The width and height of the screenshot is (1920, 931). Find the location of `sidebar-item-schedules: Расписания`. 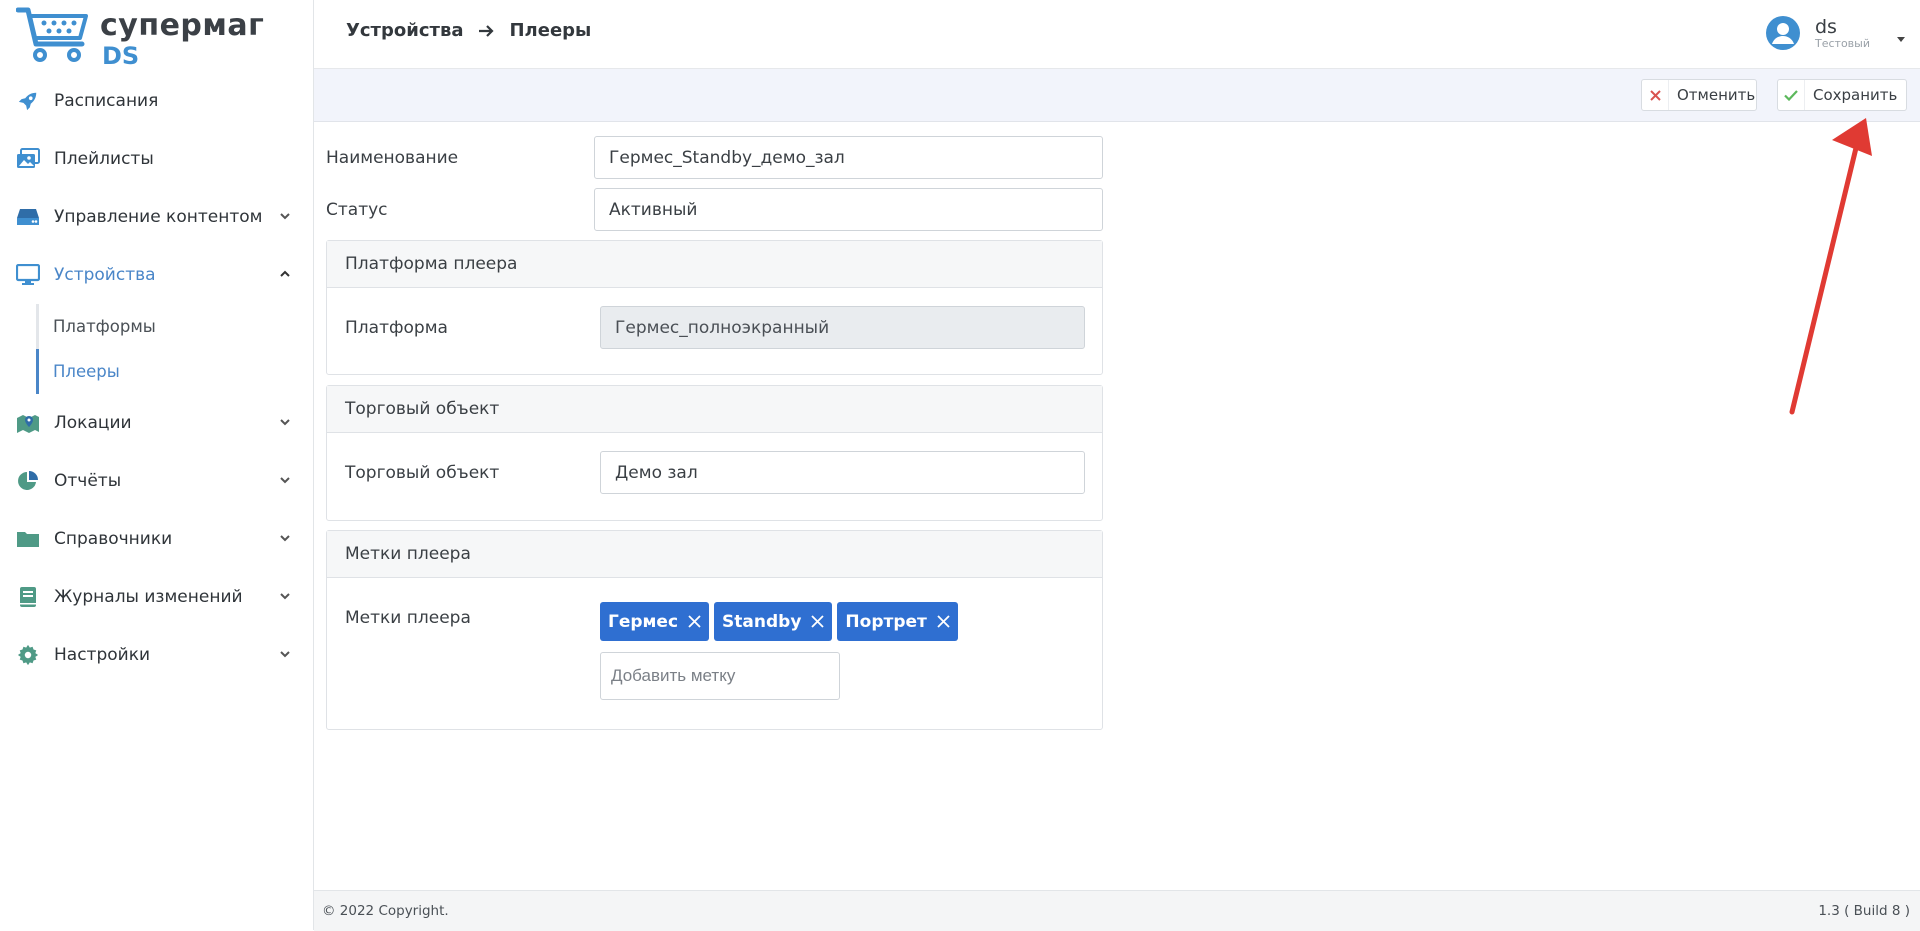

sidebar-item-schedules: Расписания is located at coordinates (156, 101).